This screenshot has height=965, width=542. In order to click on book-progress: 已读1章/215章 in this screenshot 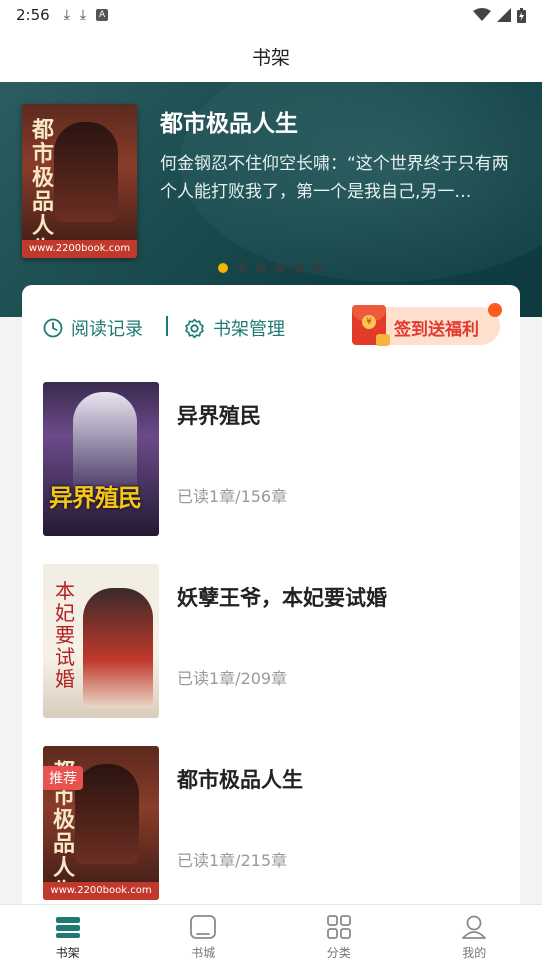, I will do `click(232, 860)`.